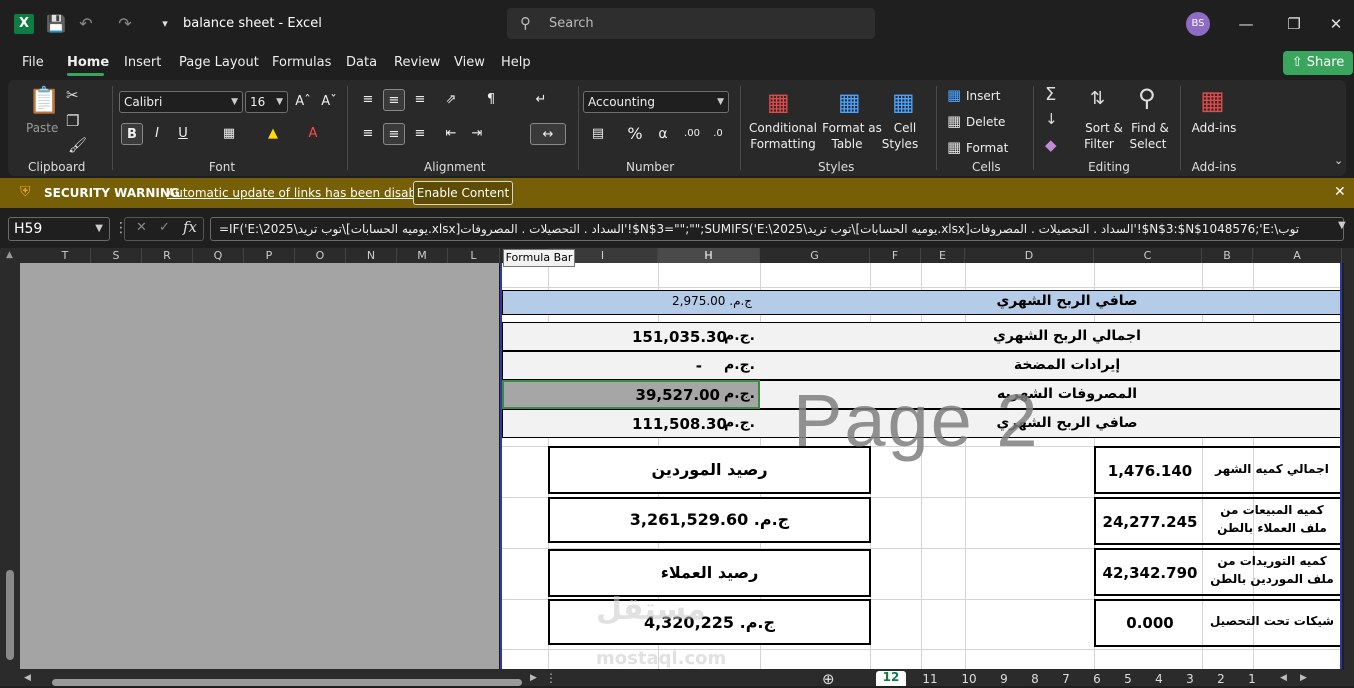 The image size is (1354, 688). What do you see at coordinates (1297, 255) in the screenshot?
I see `column-header: A` at bounding box center [1297, 255].